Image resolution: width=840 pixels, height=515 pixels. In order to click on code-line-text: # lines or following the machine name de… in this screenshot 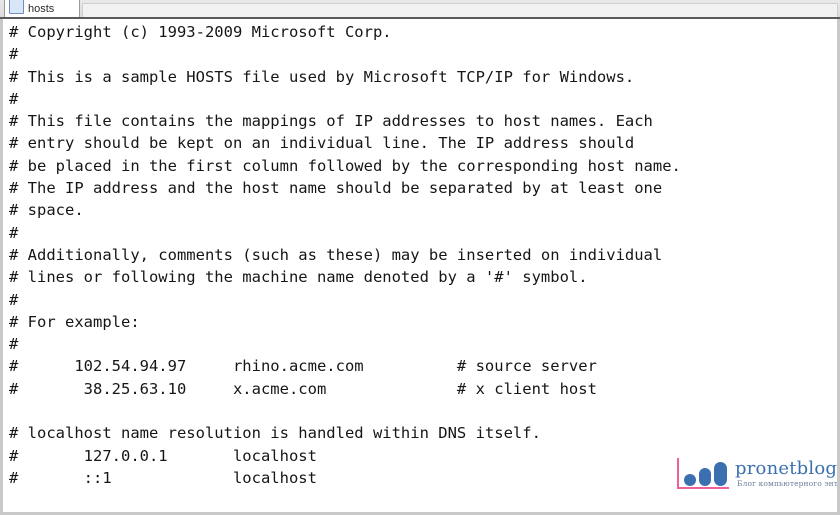, I will do `click(298, 277)`.